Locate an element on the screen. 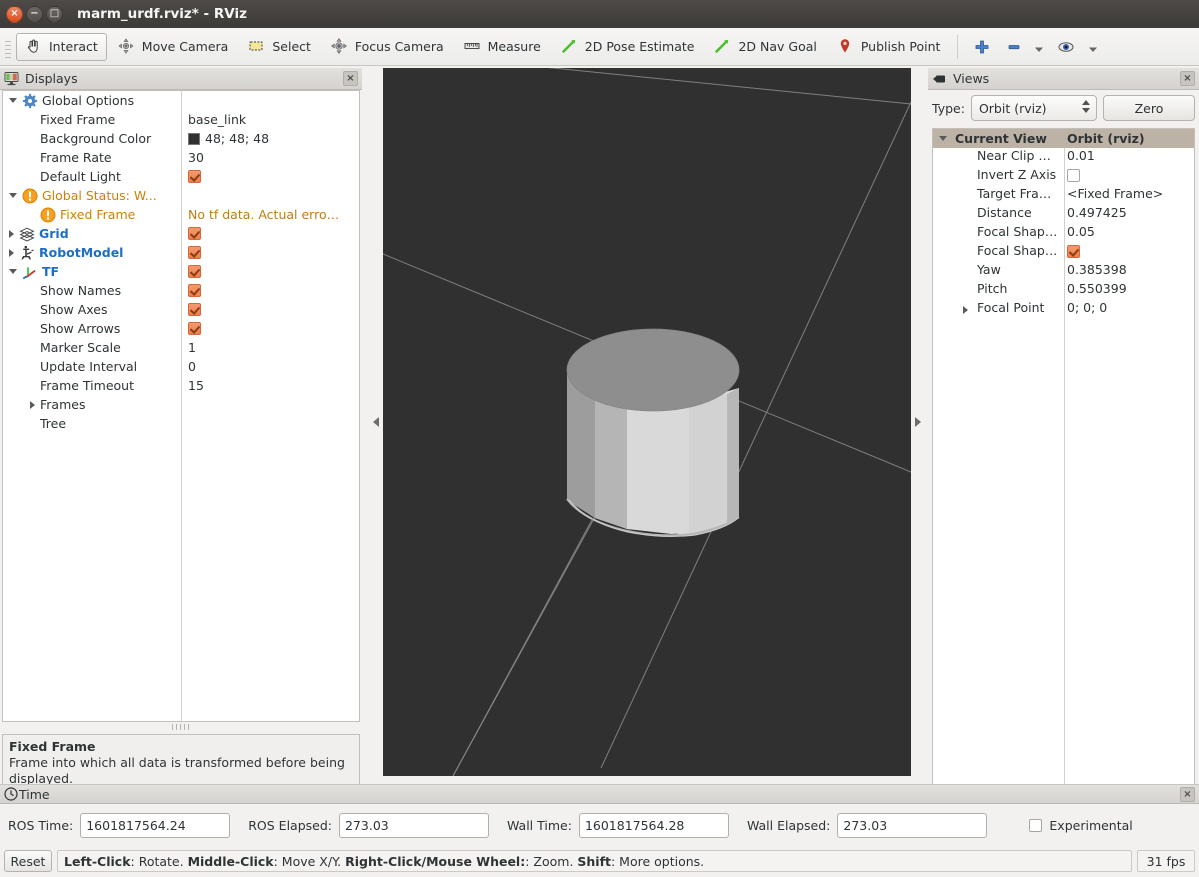 The height and width of the screenshot is (877, 1199). ros-elapsed-input: 273.03 is located at coordinates (413, 825).